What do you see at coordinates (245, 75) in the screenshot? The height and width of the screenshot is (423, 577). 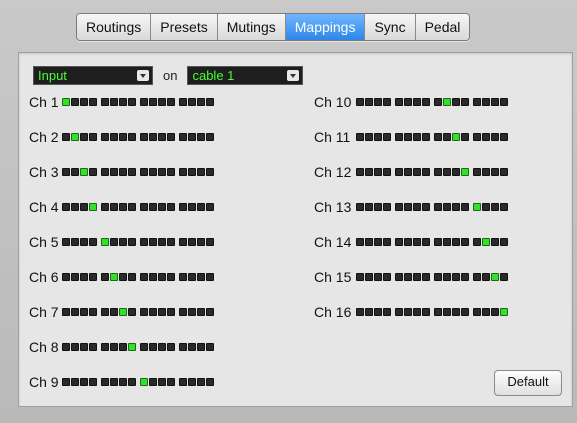 I see `cable-select: cable 1` at bounding box center [245, 75].